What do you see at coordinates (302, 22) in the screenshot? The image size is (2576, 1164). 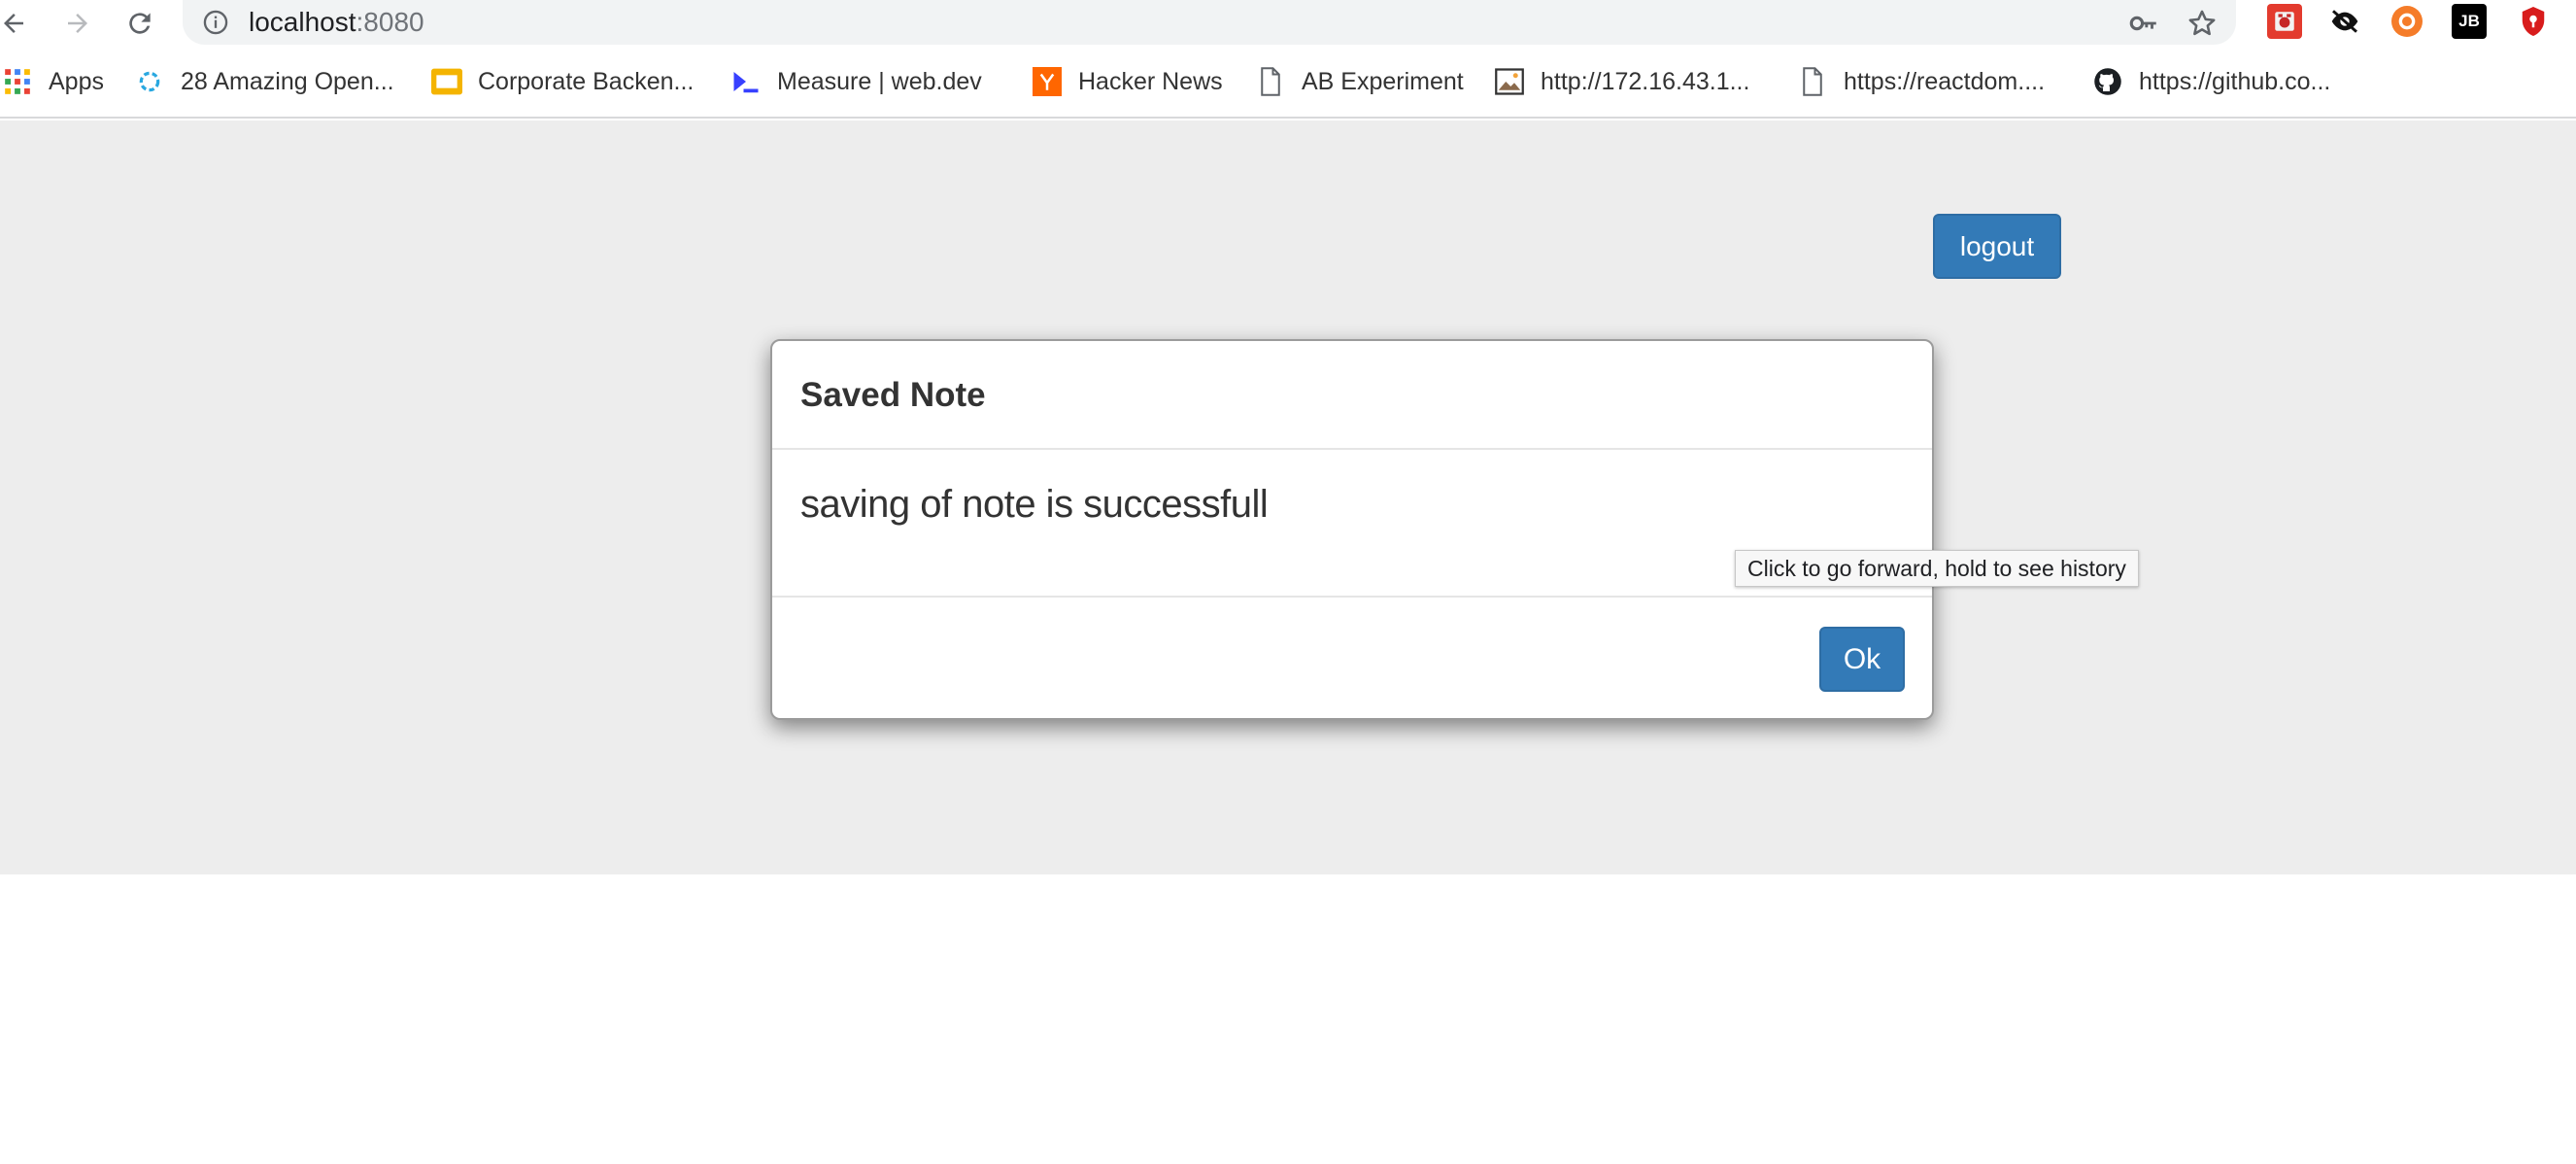 I see `url-host: localhost` at bounding box center [302, 22].